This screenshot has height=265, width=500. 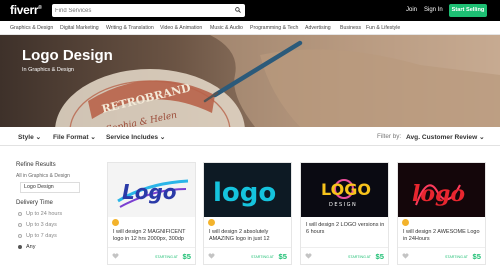 What do you see at coordinates (79, 28) in the screenshot?
I see `category-digital-marketing: Digital Marketing` at bounding box center [79, 28].